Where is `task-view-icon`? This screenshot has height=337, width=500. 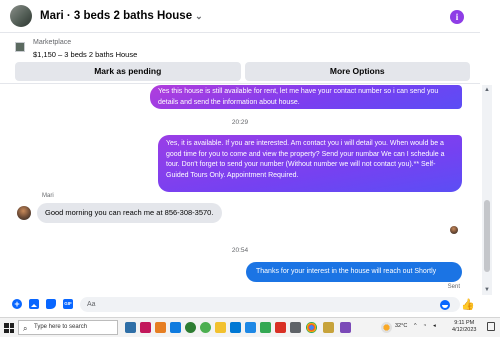 task-view-icon is located at coordinates (130, 327).